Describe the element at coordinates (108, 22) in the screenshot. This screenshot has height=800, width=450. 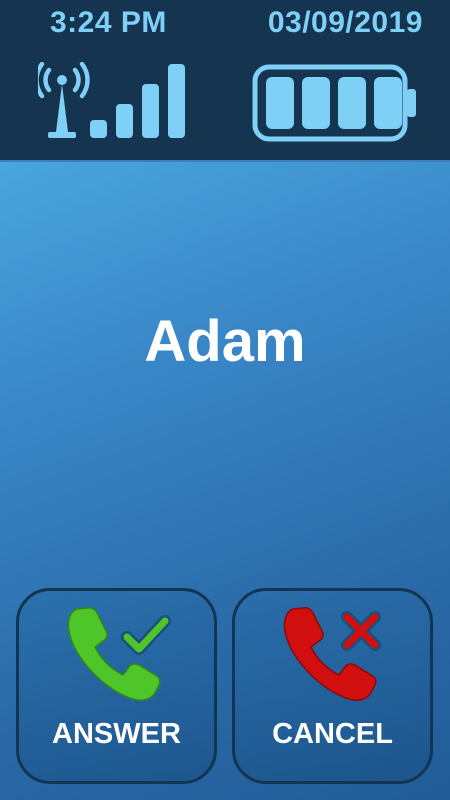
I see `status-time: 3:24 PM` at that location.